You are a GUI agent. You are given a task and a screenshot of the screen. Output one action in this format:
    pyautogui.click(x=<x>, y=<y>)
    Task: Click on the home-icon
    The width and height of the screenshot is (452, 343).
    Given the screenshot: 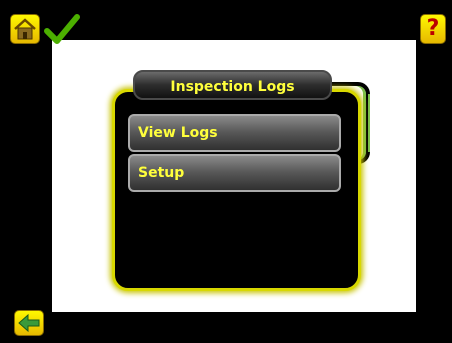 What is the action you would take?
    pyautogui.click(x=25, y=29)
    